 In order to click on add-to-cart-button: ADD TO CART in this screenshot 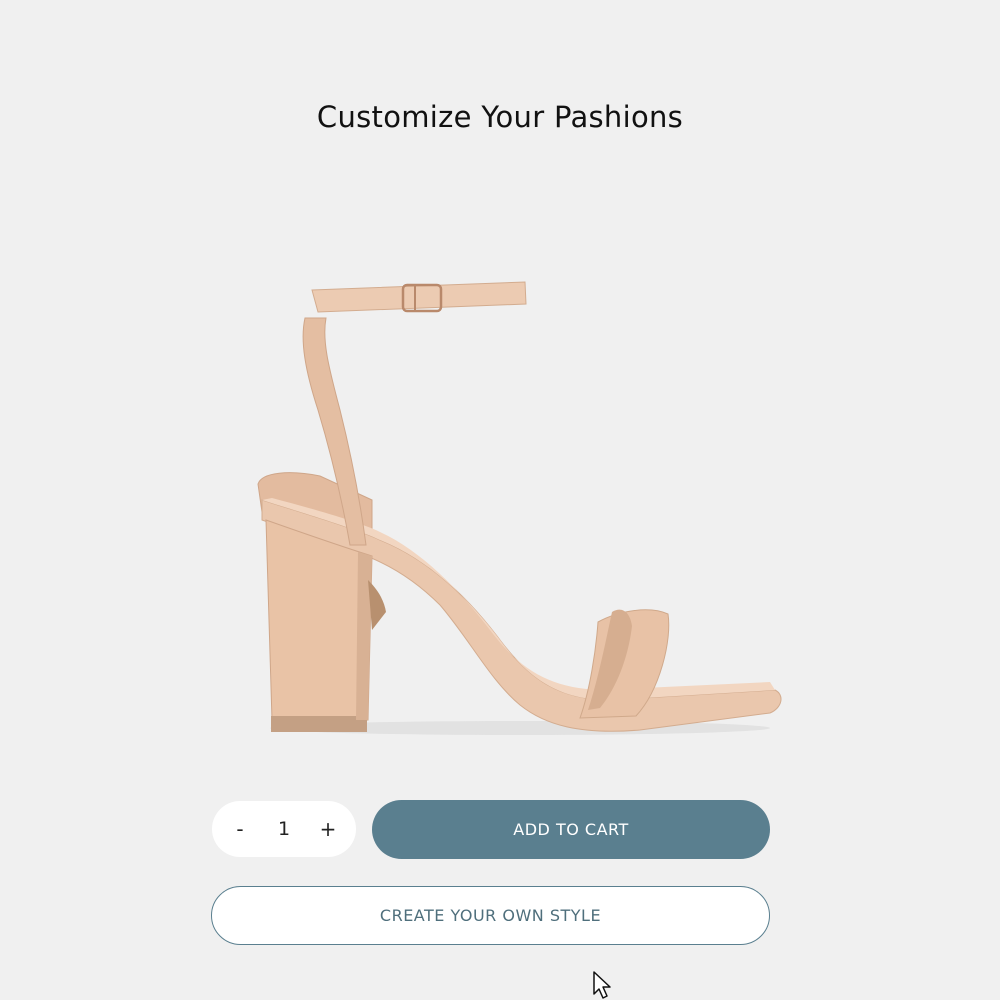, I will do `click(571, 829)`.